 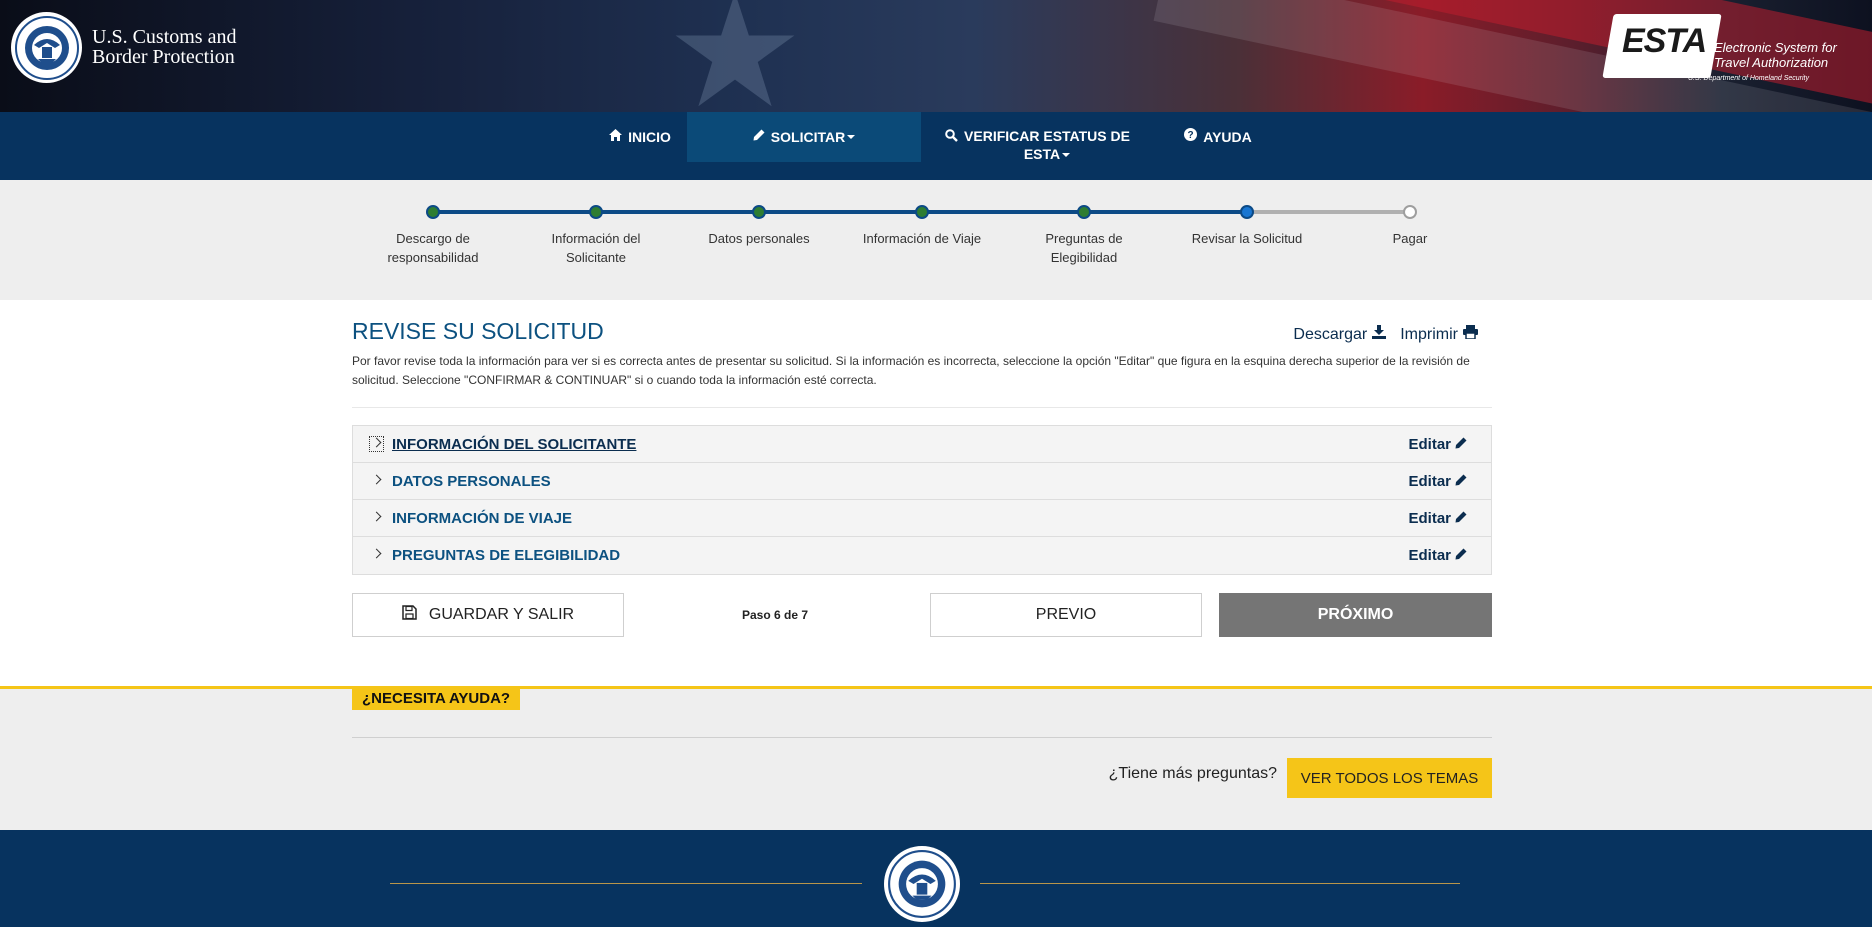 What do you see at coordinates (922, 518) in the screenshot?
I see `accordion-section-informacion-viaje: INFORMACIÓN DE VIAJE Editar` at bounding box center [922, 518].